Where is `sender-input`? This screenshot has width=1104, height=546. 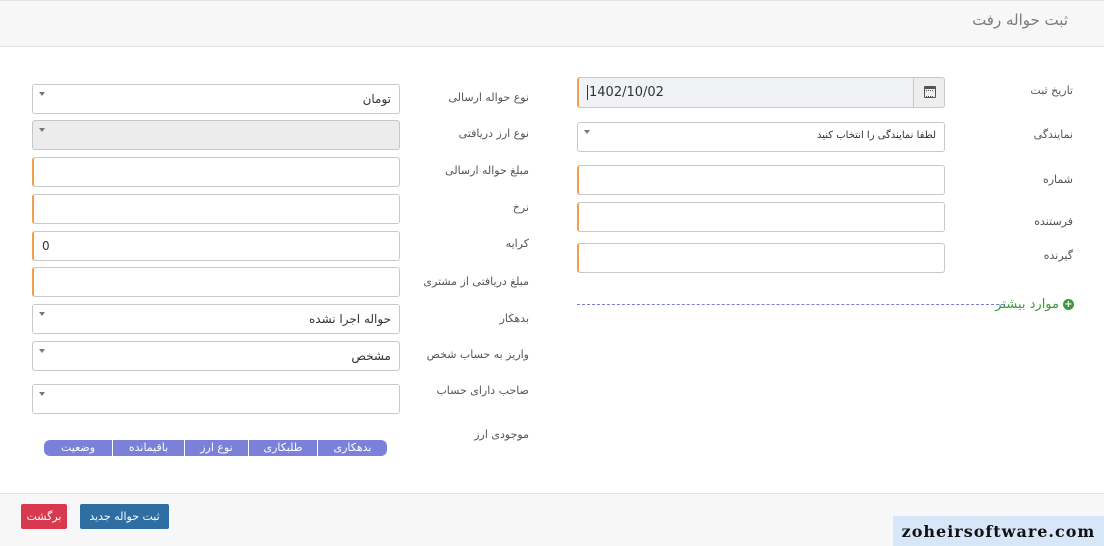 sender-input is located at coordinates (761, 217).